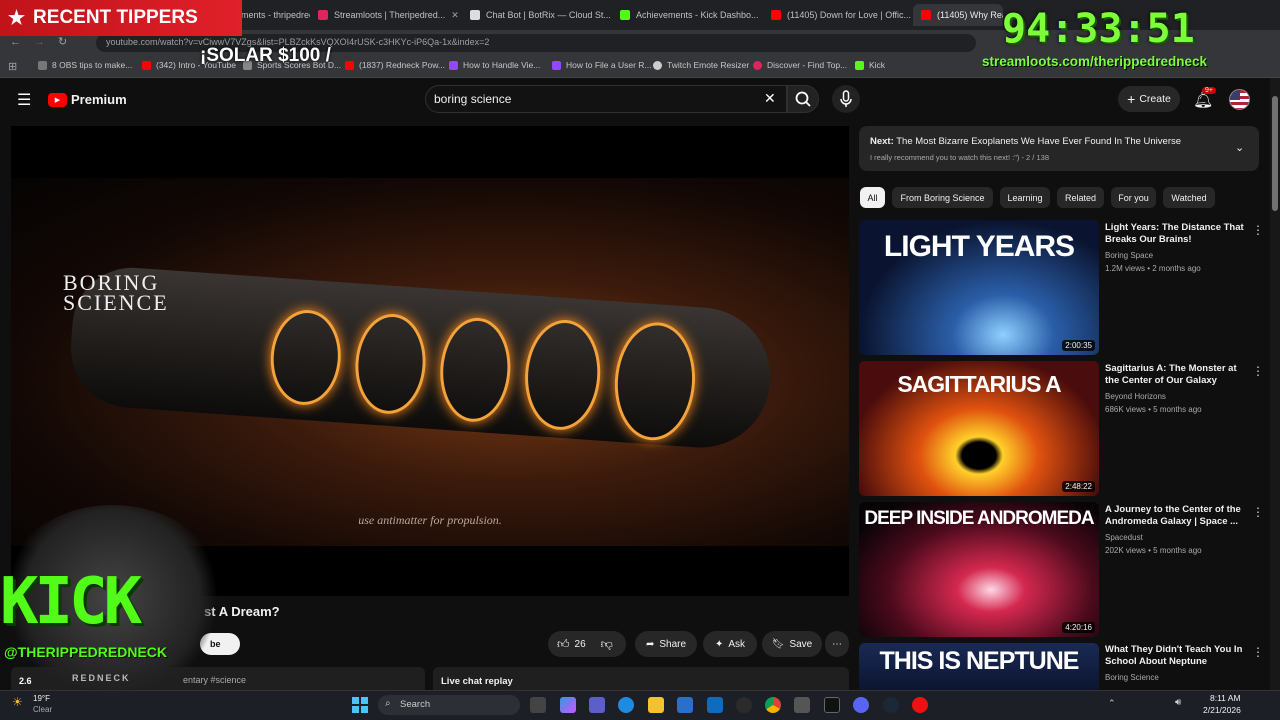 The height and width of the screenshot is (720, 1280). What do you see at coordinates (1129, 255) in the screenshot?
I see `recommendation-channel: Boring Space` at bounding box center [1129, 255].